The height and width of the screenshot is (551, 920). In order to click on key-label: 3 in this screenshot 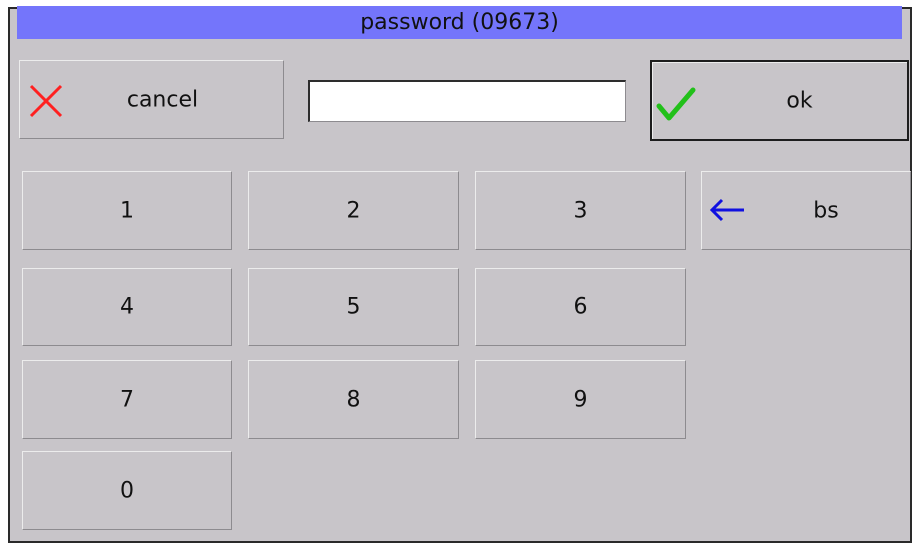, I will do `click(580, 210)`.